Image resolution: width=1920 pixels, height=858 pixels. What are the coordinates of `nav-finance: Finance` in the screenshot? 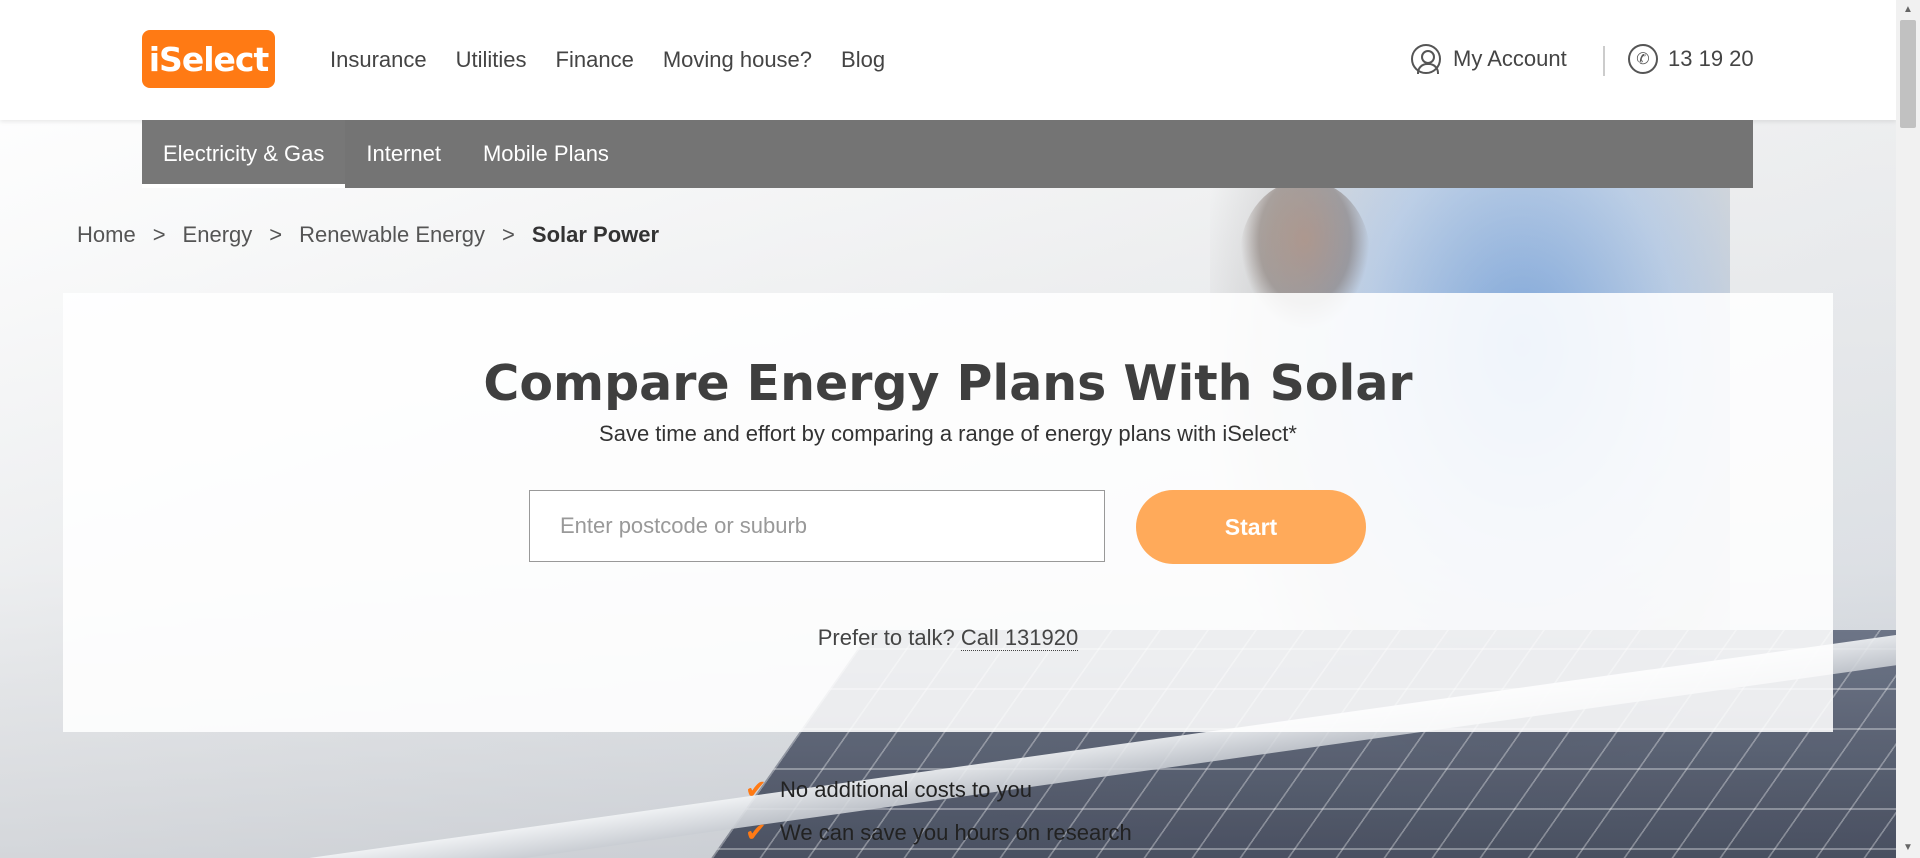 It's located at (595, 60).